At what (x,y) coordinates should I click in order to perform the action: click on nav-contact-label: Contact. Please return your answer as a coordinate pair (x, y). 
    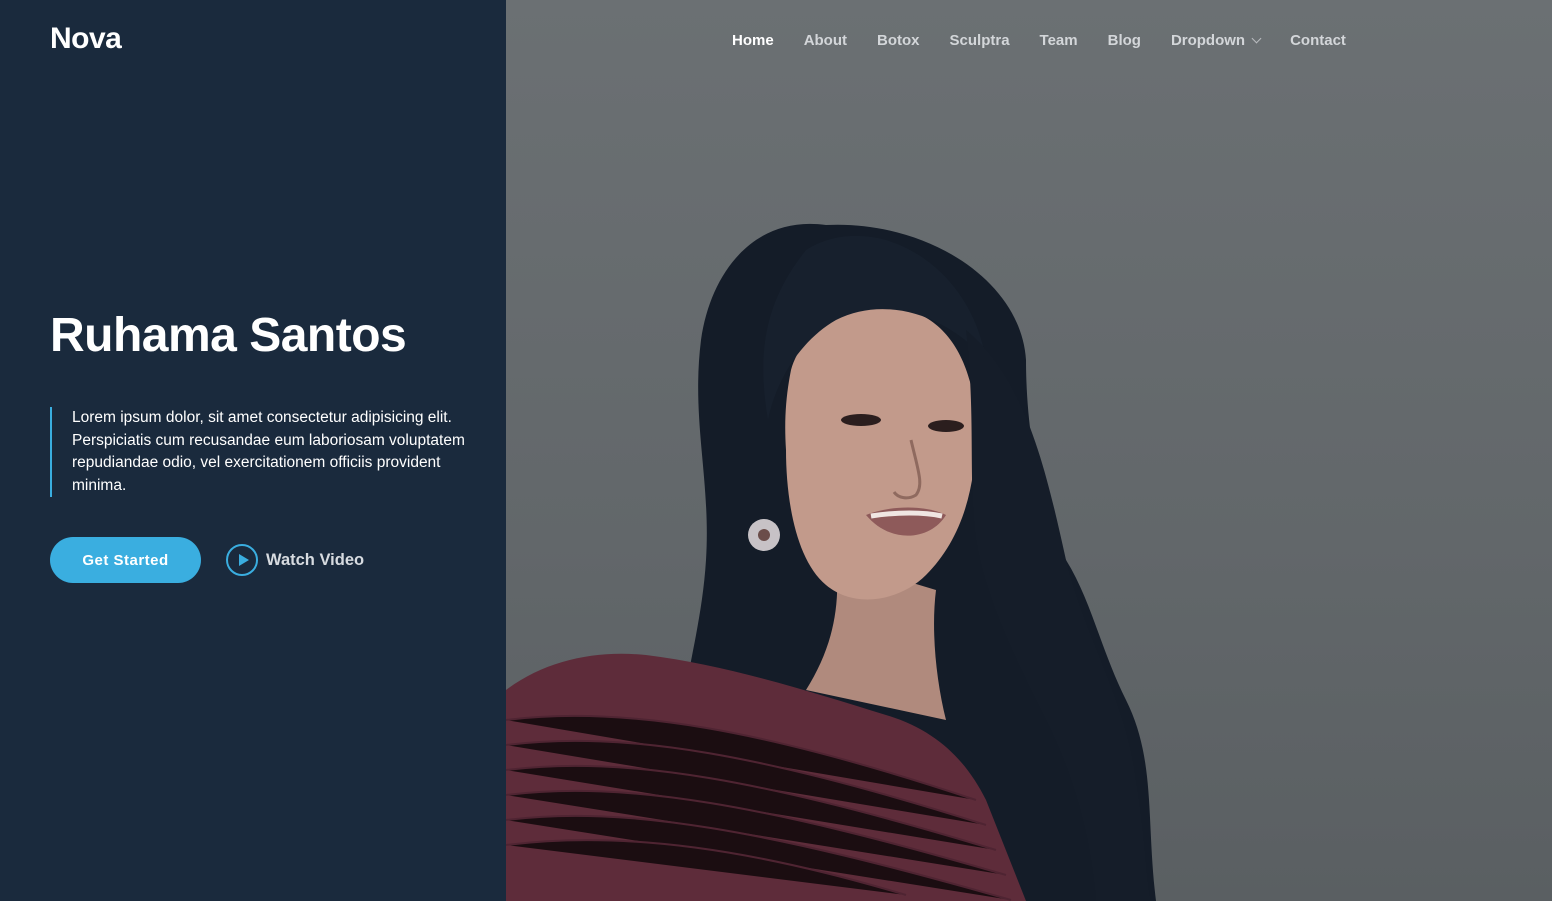
    Looking at the image, I should click on (1318, 40).